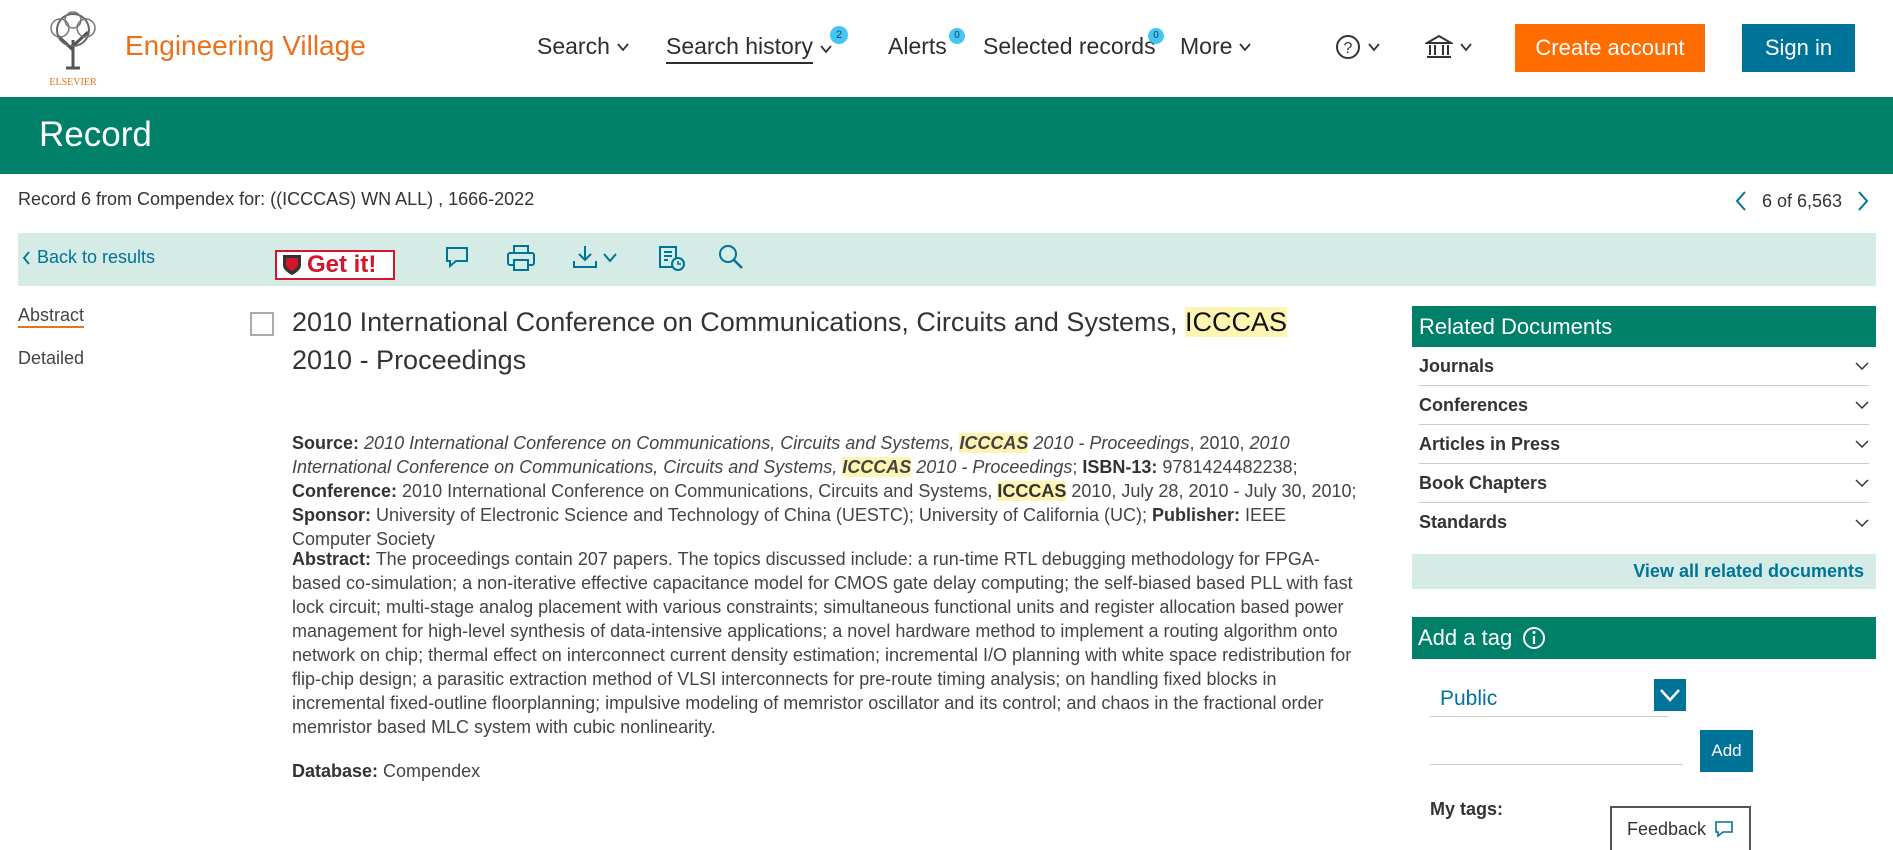 The width and height of the screenshot is (1893, 850). Describe the element at coordinates (1644, 405) in the screenshot. I see `related-item-conferences: Conferences` at that location.